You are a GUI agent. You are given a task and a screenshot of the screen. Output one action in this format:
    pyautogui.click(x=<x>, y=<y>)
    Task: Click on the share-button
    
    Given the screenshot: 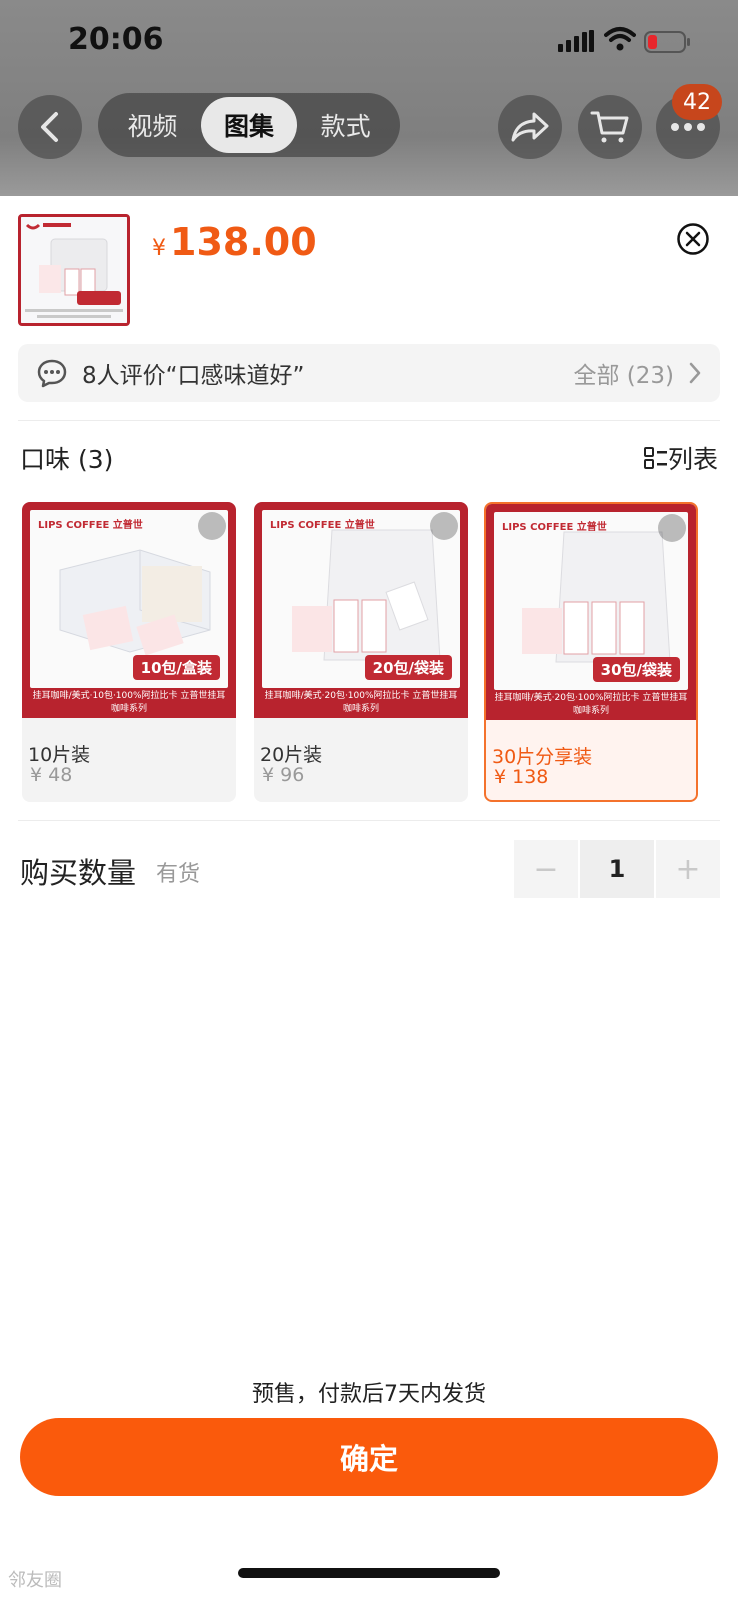 What is the action you would take?
    pyautogui.click(x=530, y=127)
    